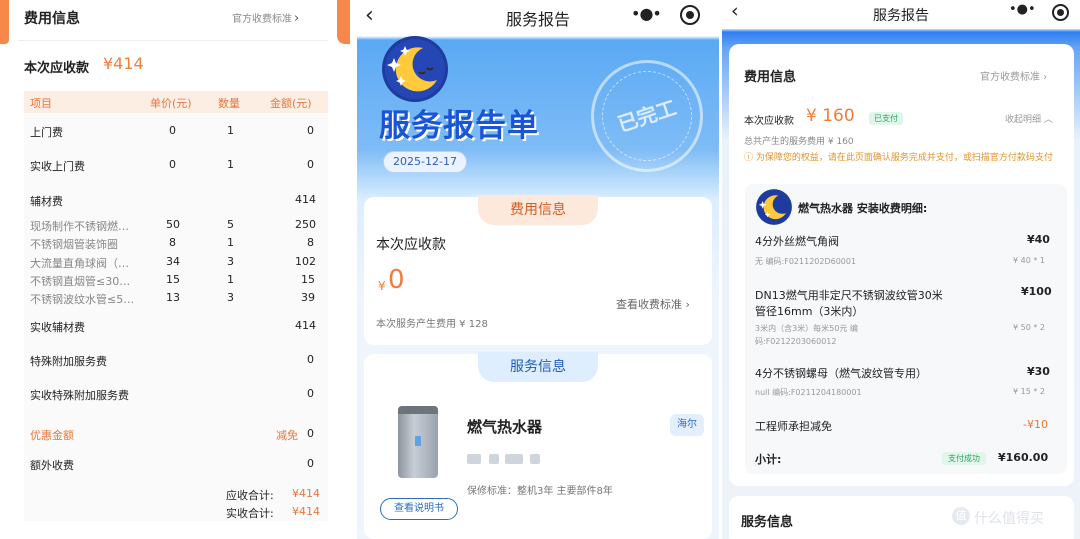 This screenshot has width=1080, height=539. I want to click on detail-item-name: 4分外丝燃气角阀, so click(797, 241).